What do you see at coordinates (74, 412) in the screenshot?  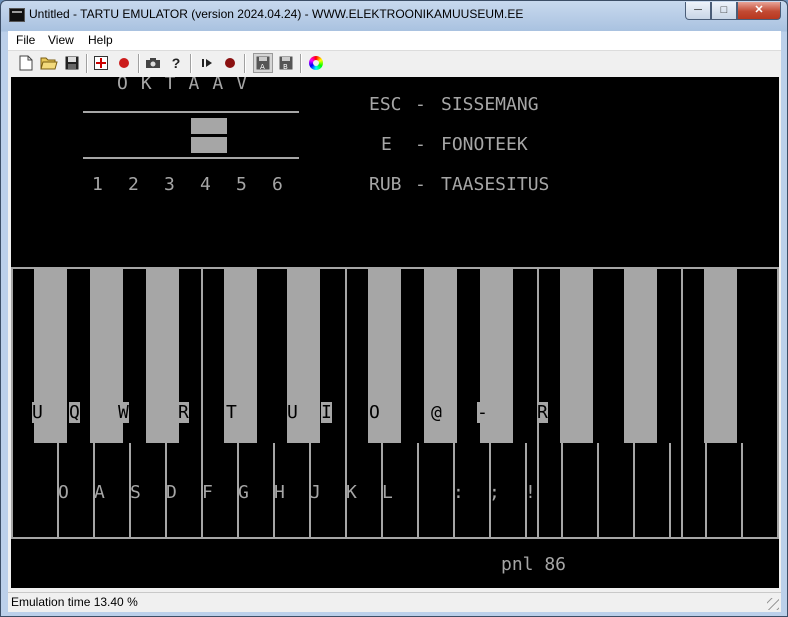 I see `key-label-upper: Q` at bounding box center [74, 412].